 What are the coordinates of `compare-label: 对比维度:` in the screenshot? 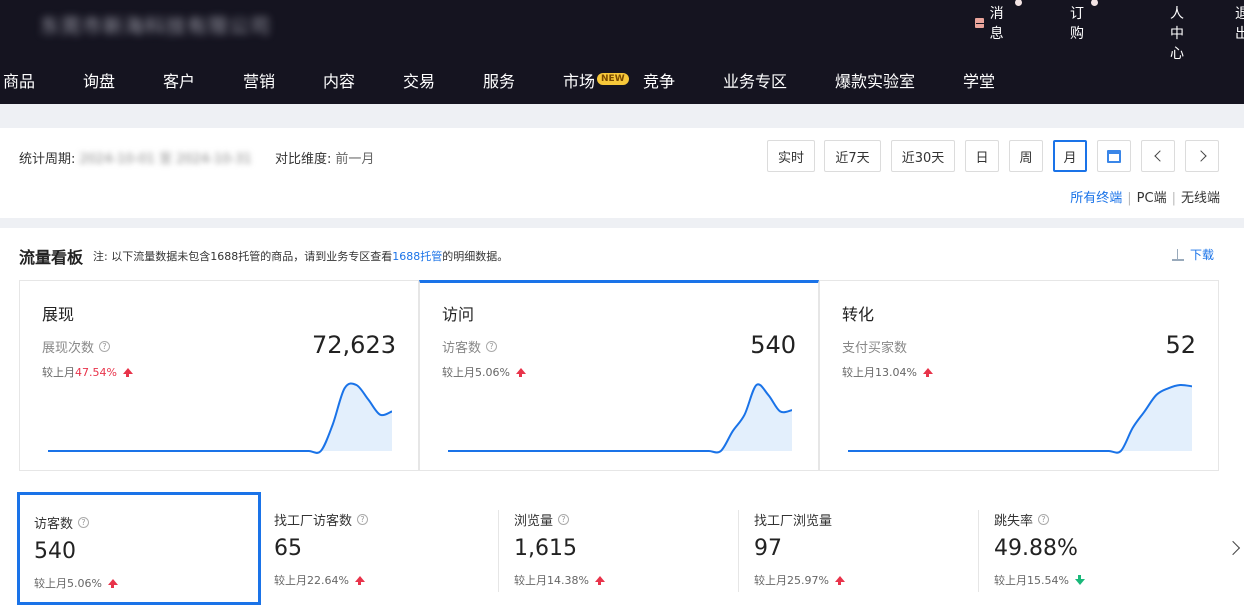 It's located at (303, 159).